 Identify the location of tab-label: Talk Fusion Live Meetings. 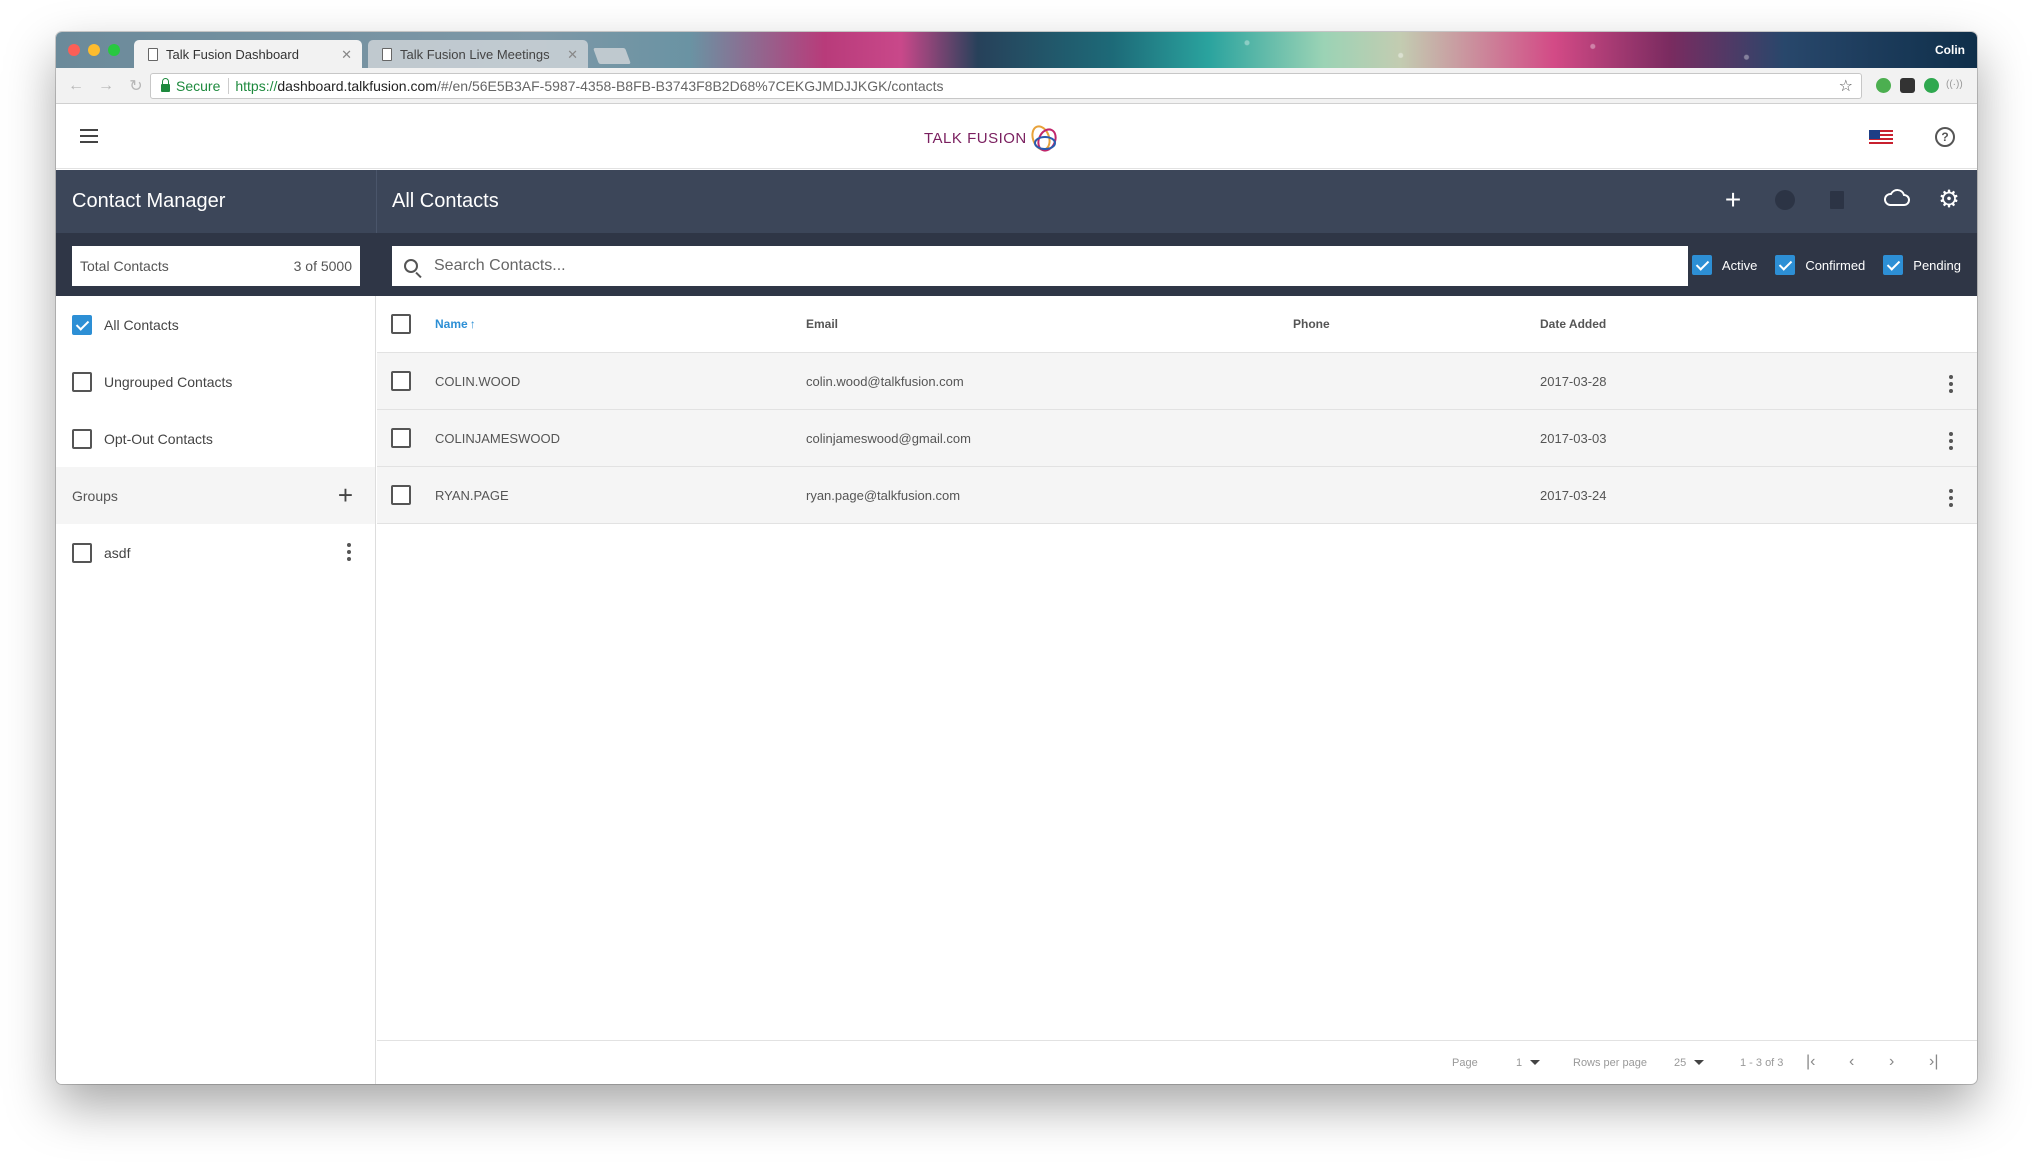
(475, 54).